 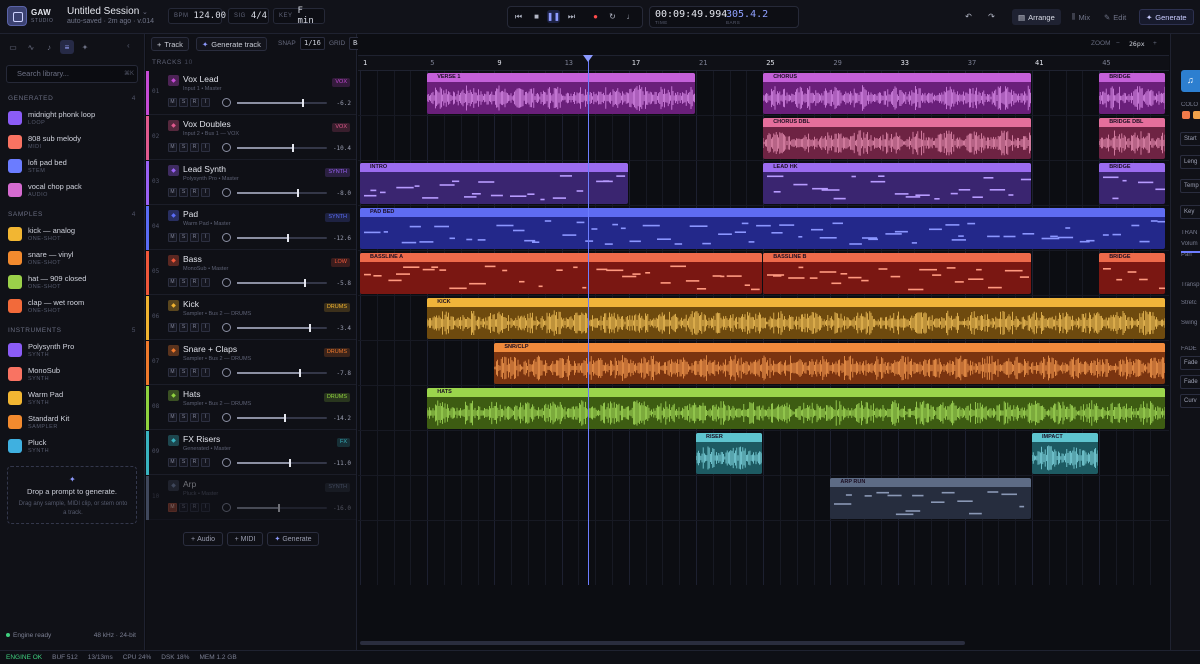 I want to click on track-lane, so click(x=763, y=498).